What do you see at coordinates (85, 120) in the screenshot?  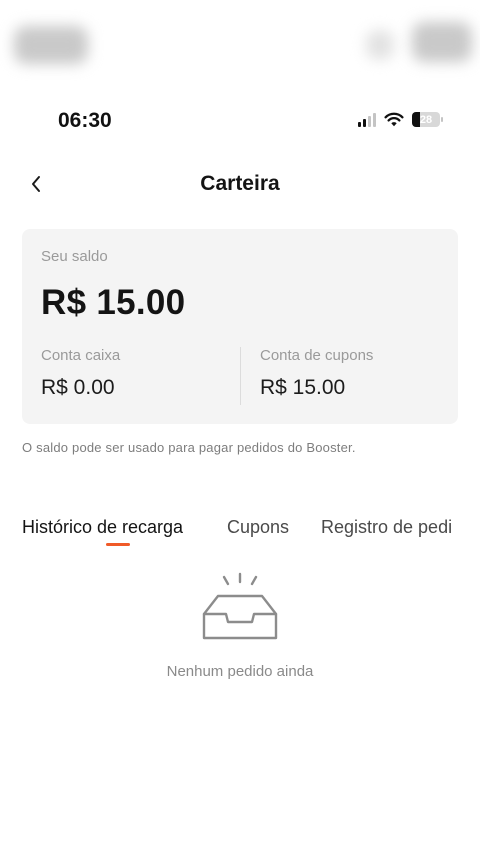 I see `status-time: 06:30` at bounding box center [85, 120].